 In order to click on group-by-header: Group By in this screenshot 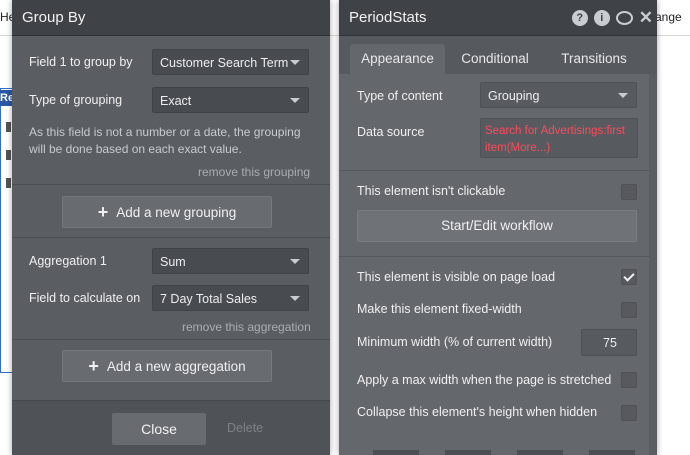, I will do `click(171, 18)`.